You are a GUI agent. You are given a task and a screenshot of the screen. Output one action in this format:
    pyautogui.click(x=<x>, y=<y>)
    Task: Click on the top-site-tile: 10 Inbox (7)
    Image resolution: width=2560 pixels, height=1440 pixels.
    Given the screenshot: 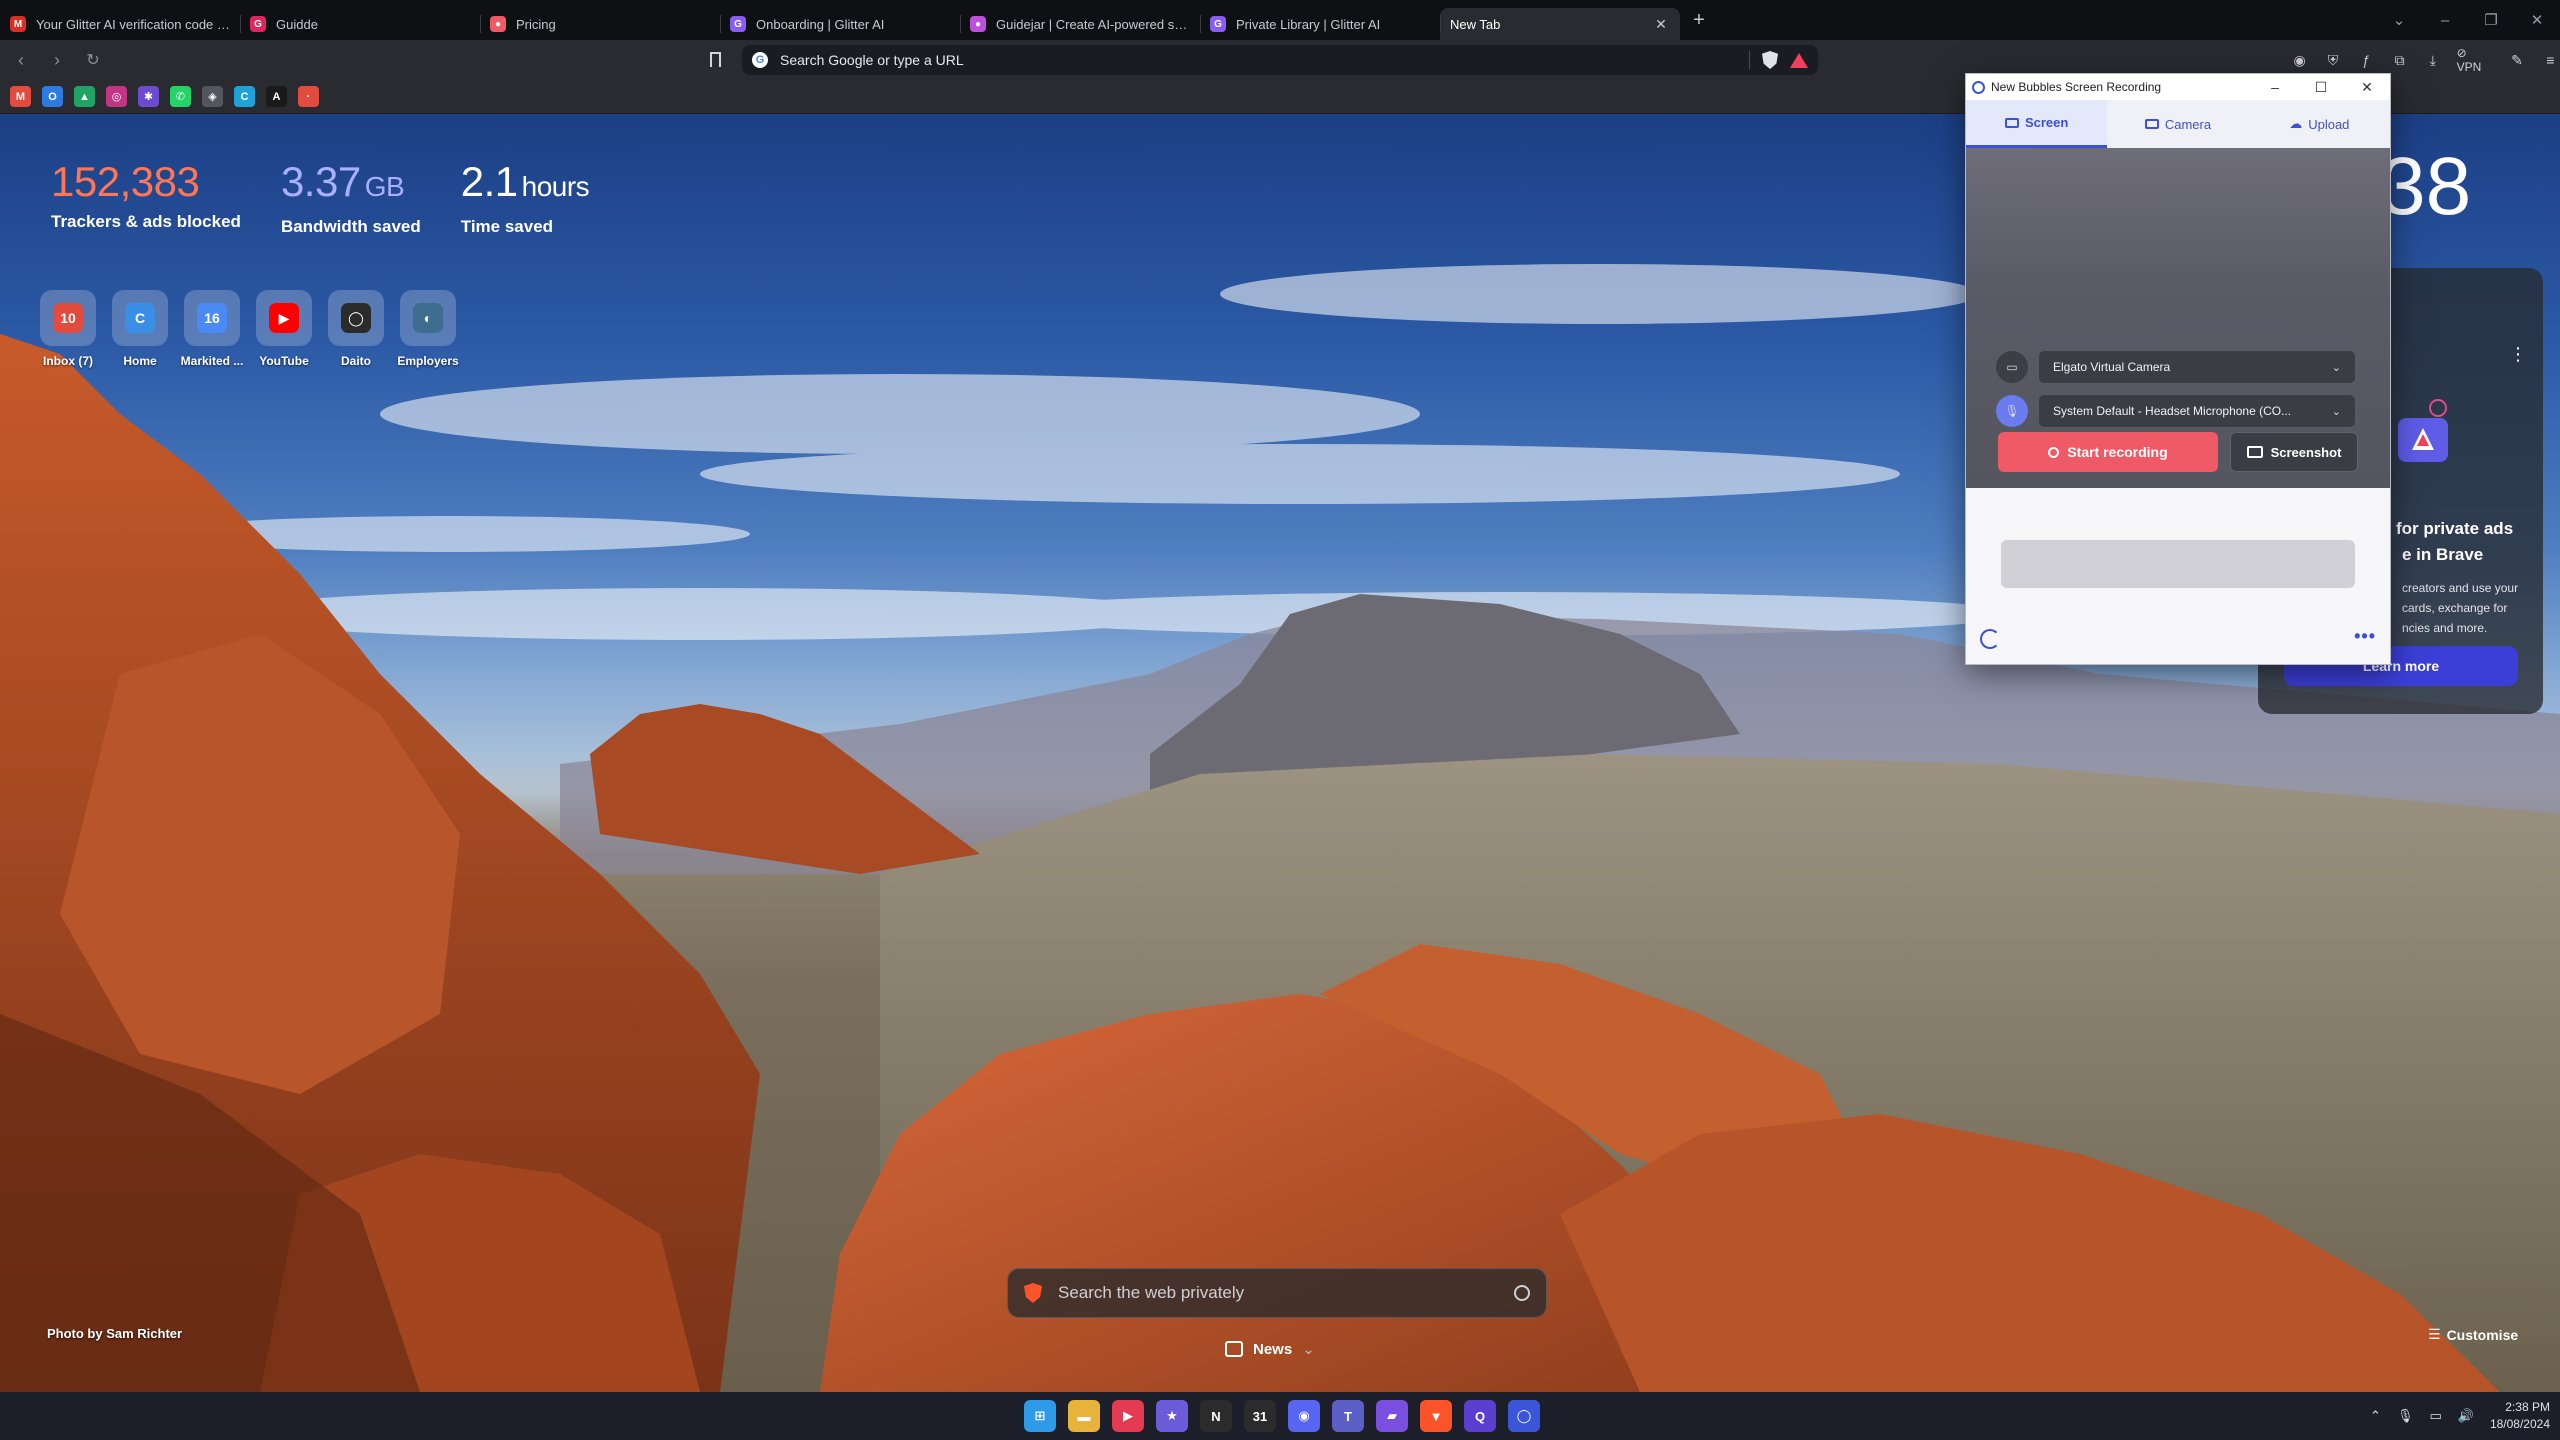 What is the action you would take?
    pyautogui.click(x=68, y=329)
    